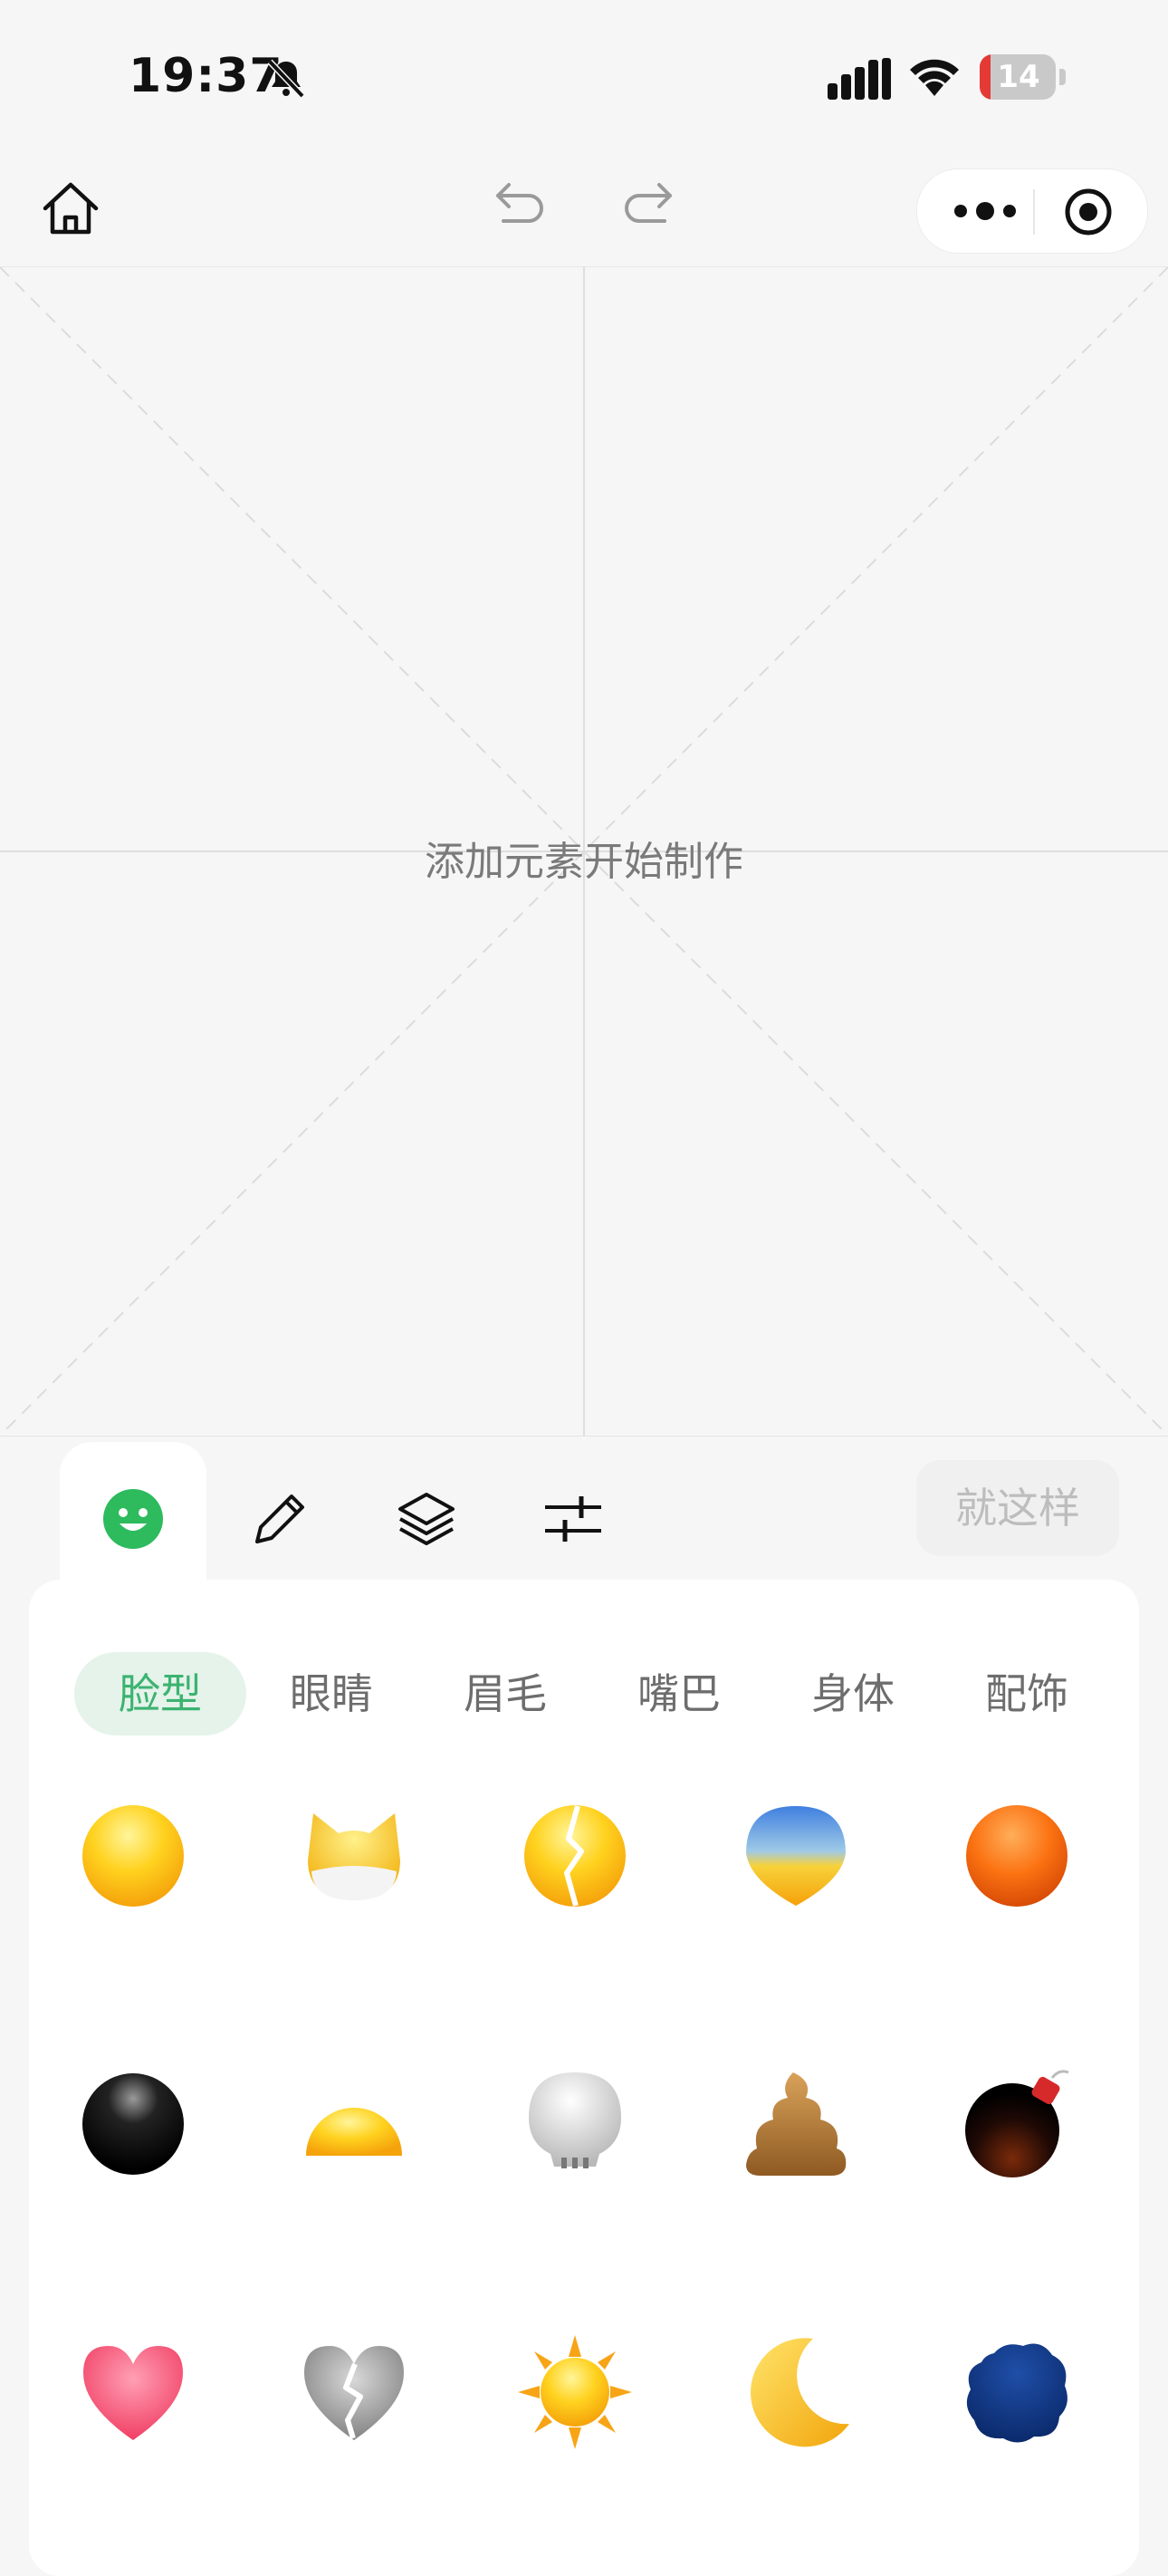 This screenshot has height=2576, width=1168. What do you see at coordinates (133, 1519) in the screenshot?
I see `emoji-icon` at bounding box center [133, 1519].